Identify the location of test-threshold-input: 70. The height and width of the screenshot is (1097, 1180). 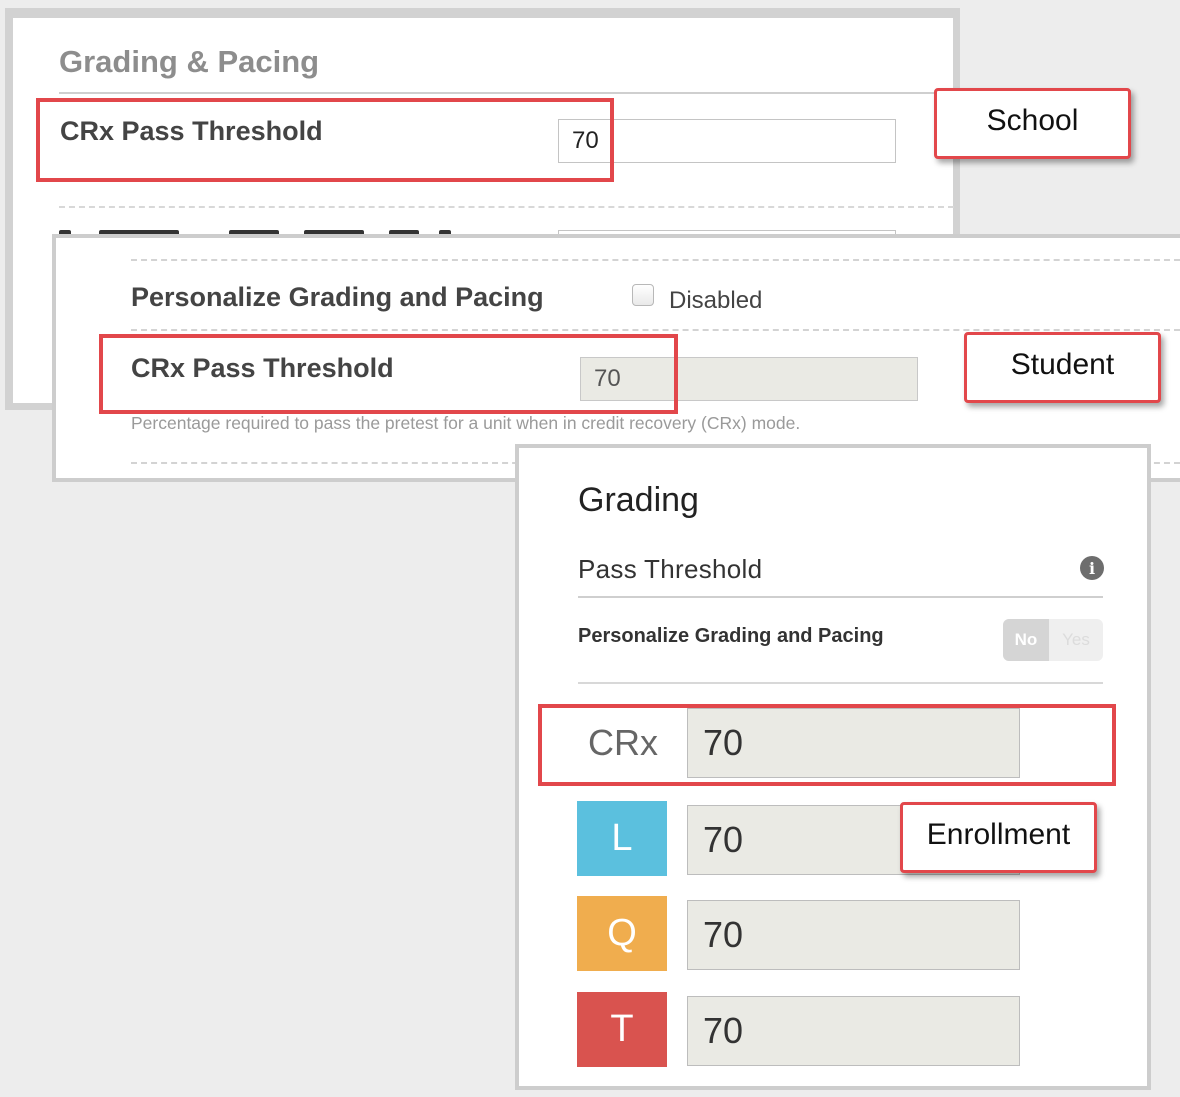
(853, 1031).